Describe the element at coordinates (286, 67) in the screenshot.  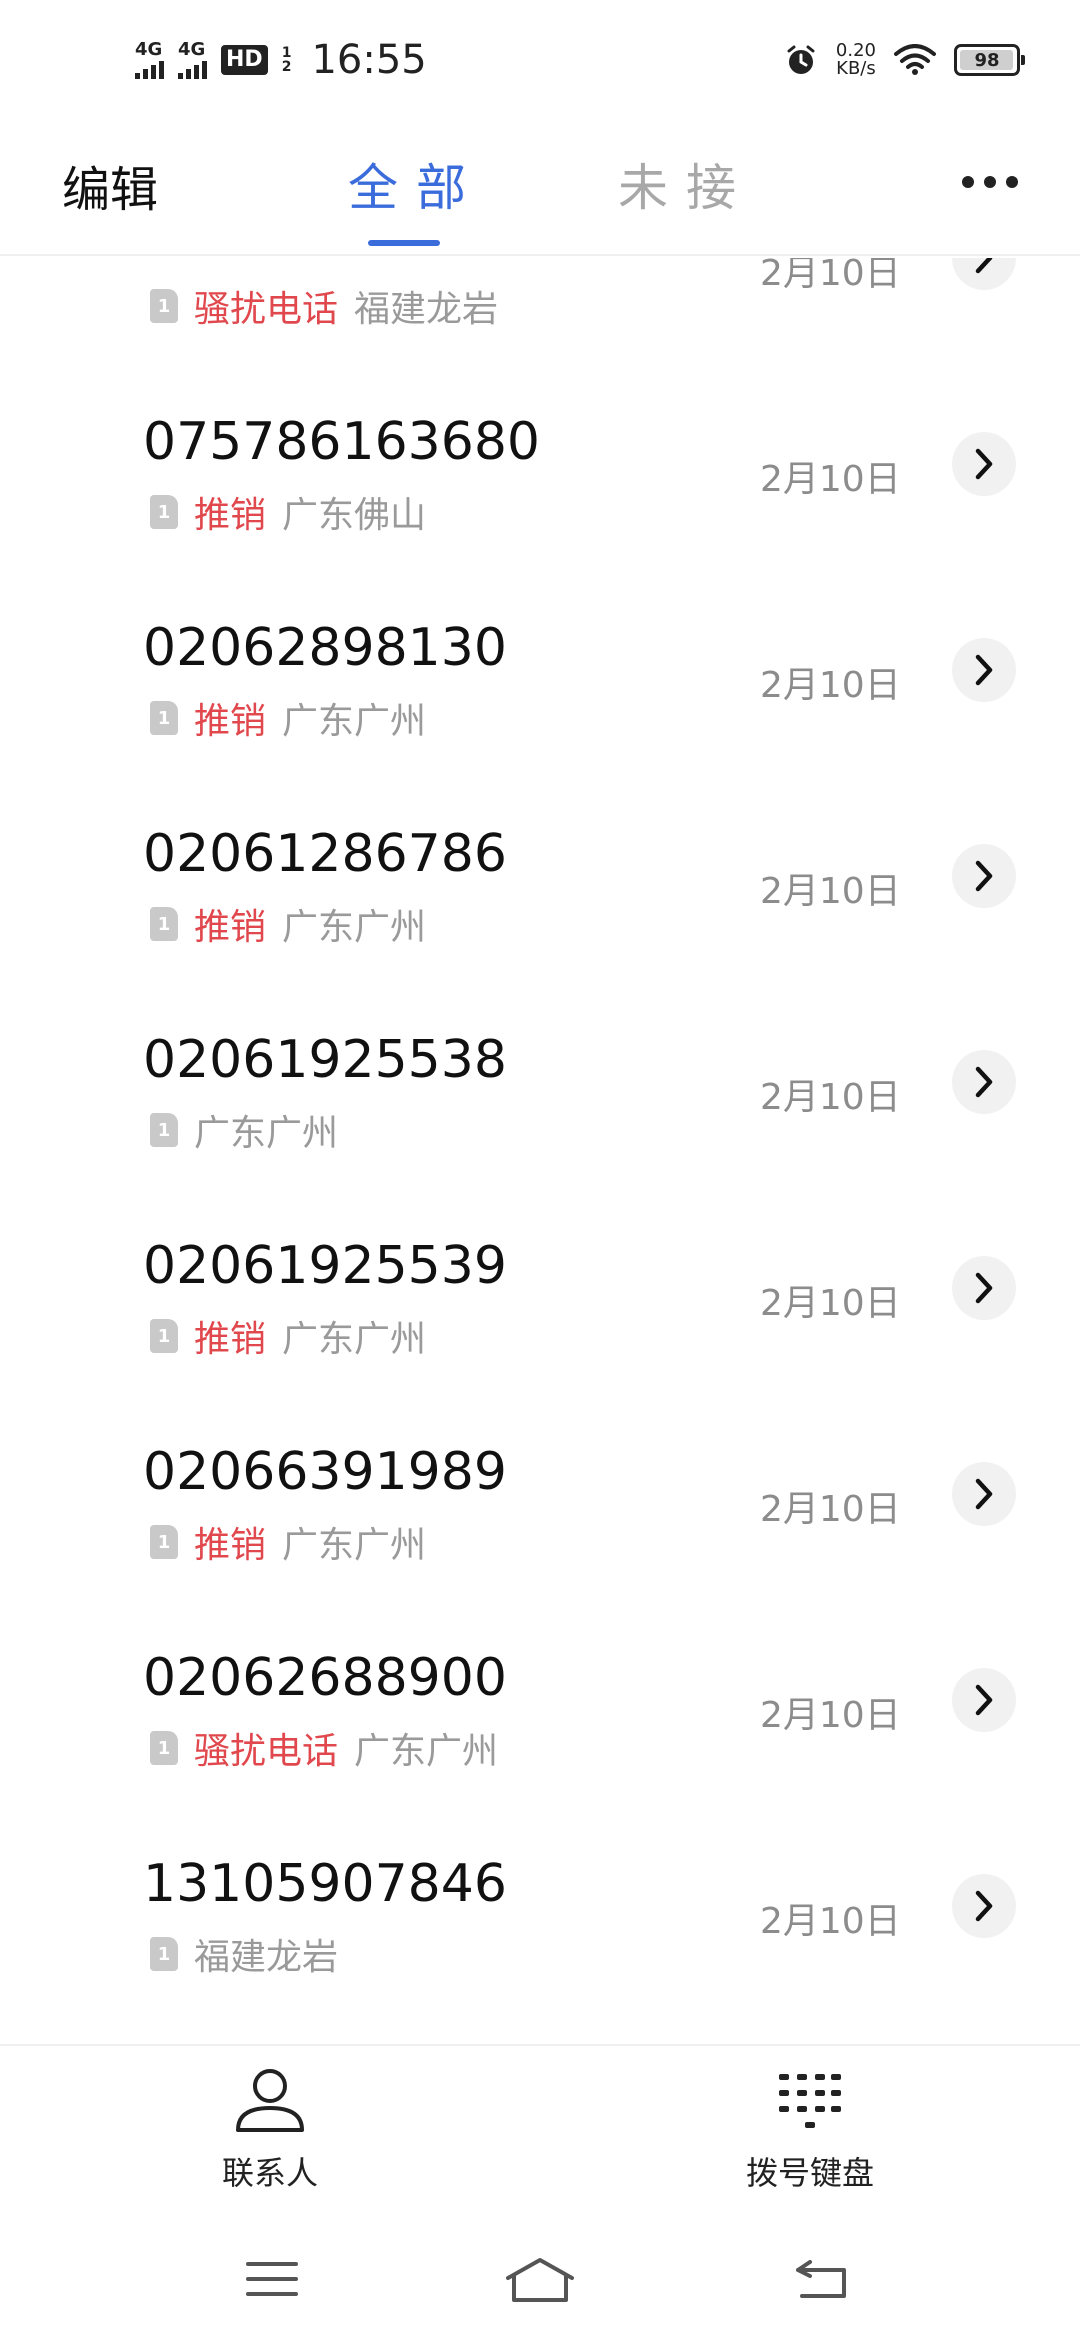
I see `hd-sub-bottom: 2` at that location.